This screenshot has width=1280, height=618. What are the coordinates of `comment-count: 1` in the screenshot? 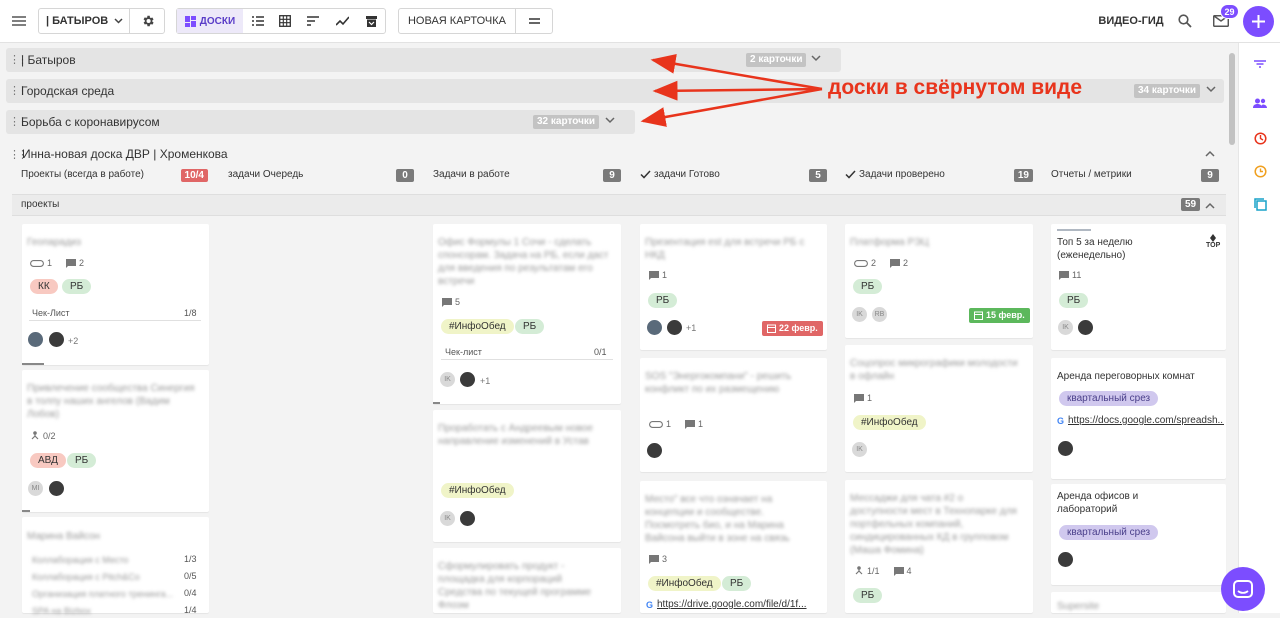 It's located at (701, 424).